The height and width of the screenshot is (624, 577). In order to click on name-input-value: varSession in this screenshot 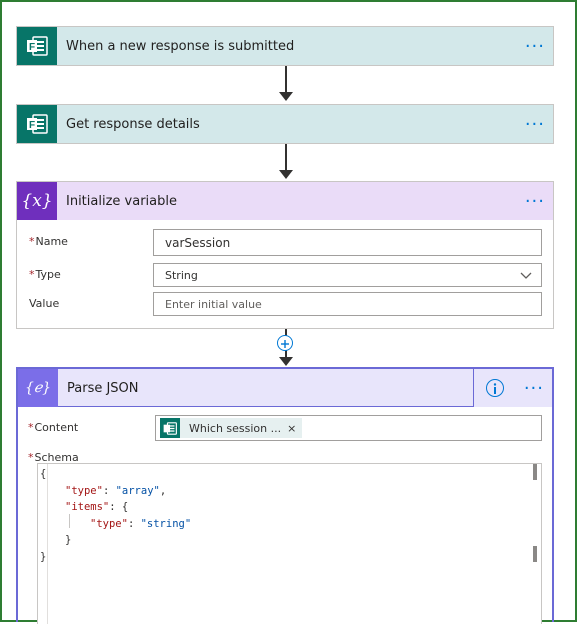, I will do `click(198, 242)`.